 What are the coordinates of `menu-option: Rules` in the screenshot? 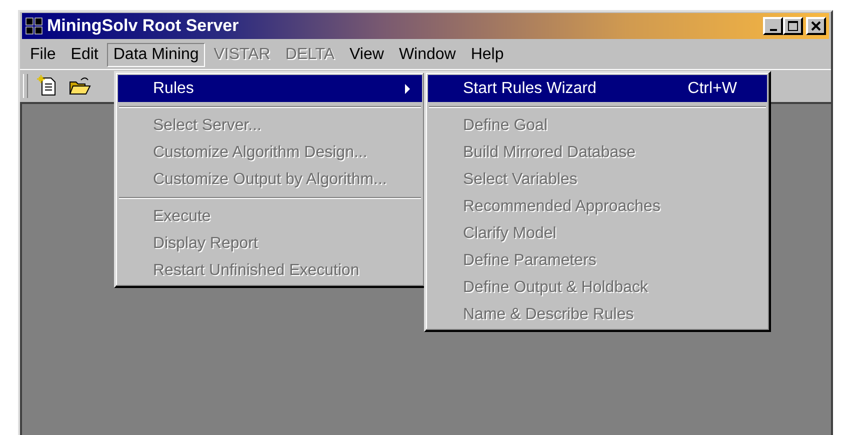 It's located at (270, 88).